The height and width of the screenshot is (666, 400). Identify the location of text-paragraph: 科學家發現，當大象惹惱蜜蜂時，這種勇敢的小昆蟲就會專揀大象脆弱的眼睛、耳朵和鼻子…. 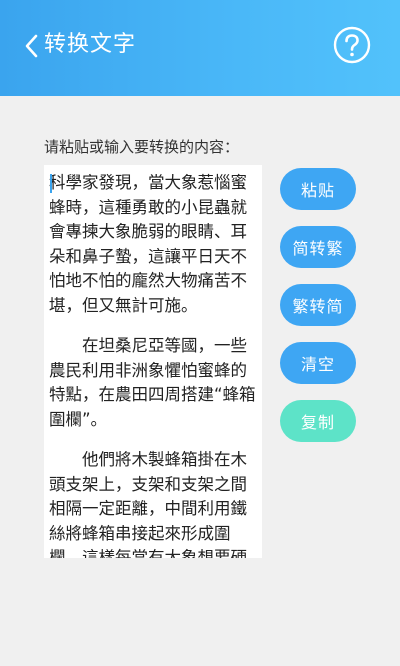
(148, 244).